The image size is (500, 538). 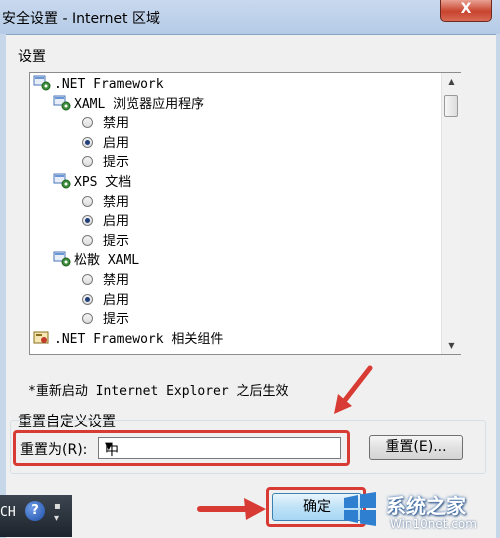 What do you see at coordinates (158, 391) in the screenshot?
I see `restart-note: *重新启动 Internet Explorer 之后生效` at bounding box center [158, 391].